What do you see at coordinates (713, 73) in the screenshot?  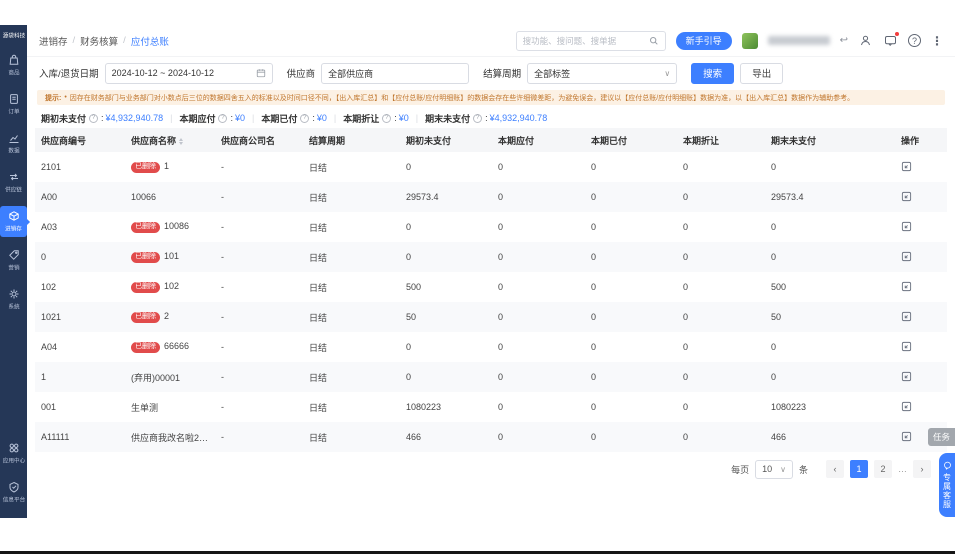 I see `search-button: 搜索` at bounding box center [713, 73].